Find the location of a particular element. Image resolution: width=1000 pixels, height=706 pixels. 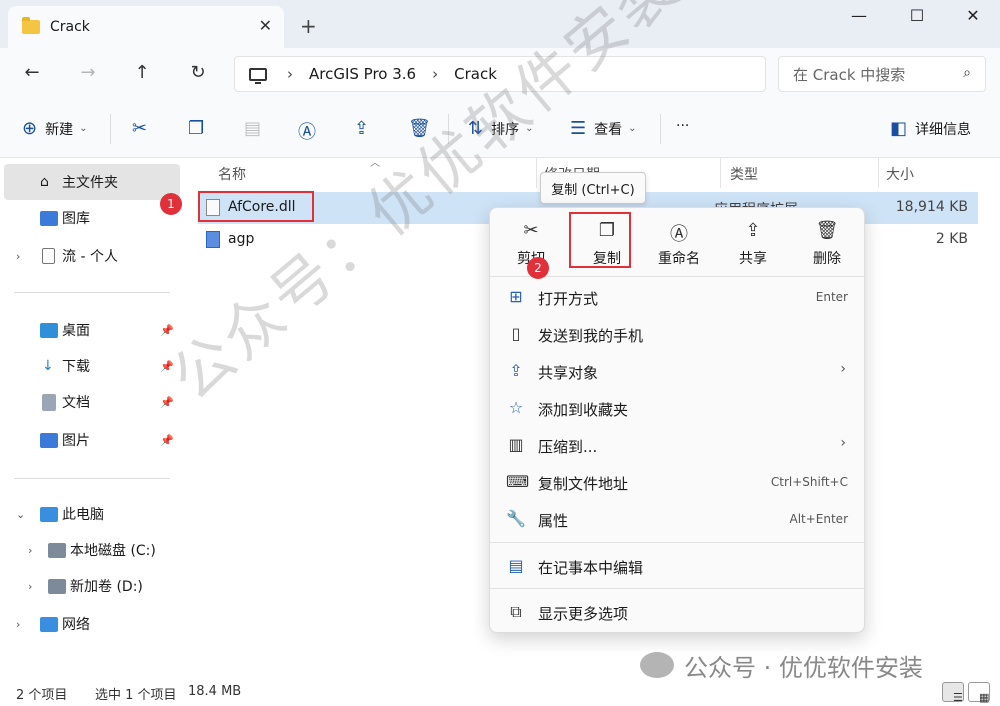

close-window-button: ✕ is located at coordinates (973, 15).